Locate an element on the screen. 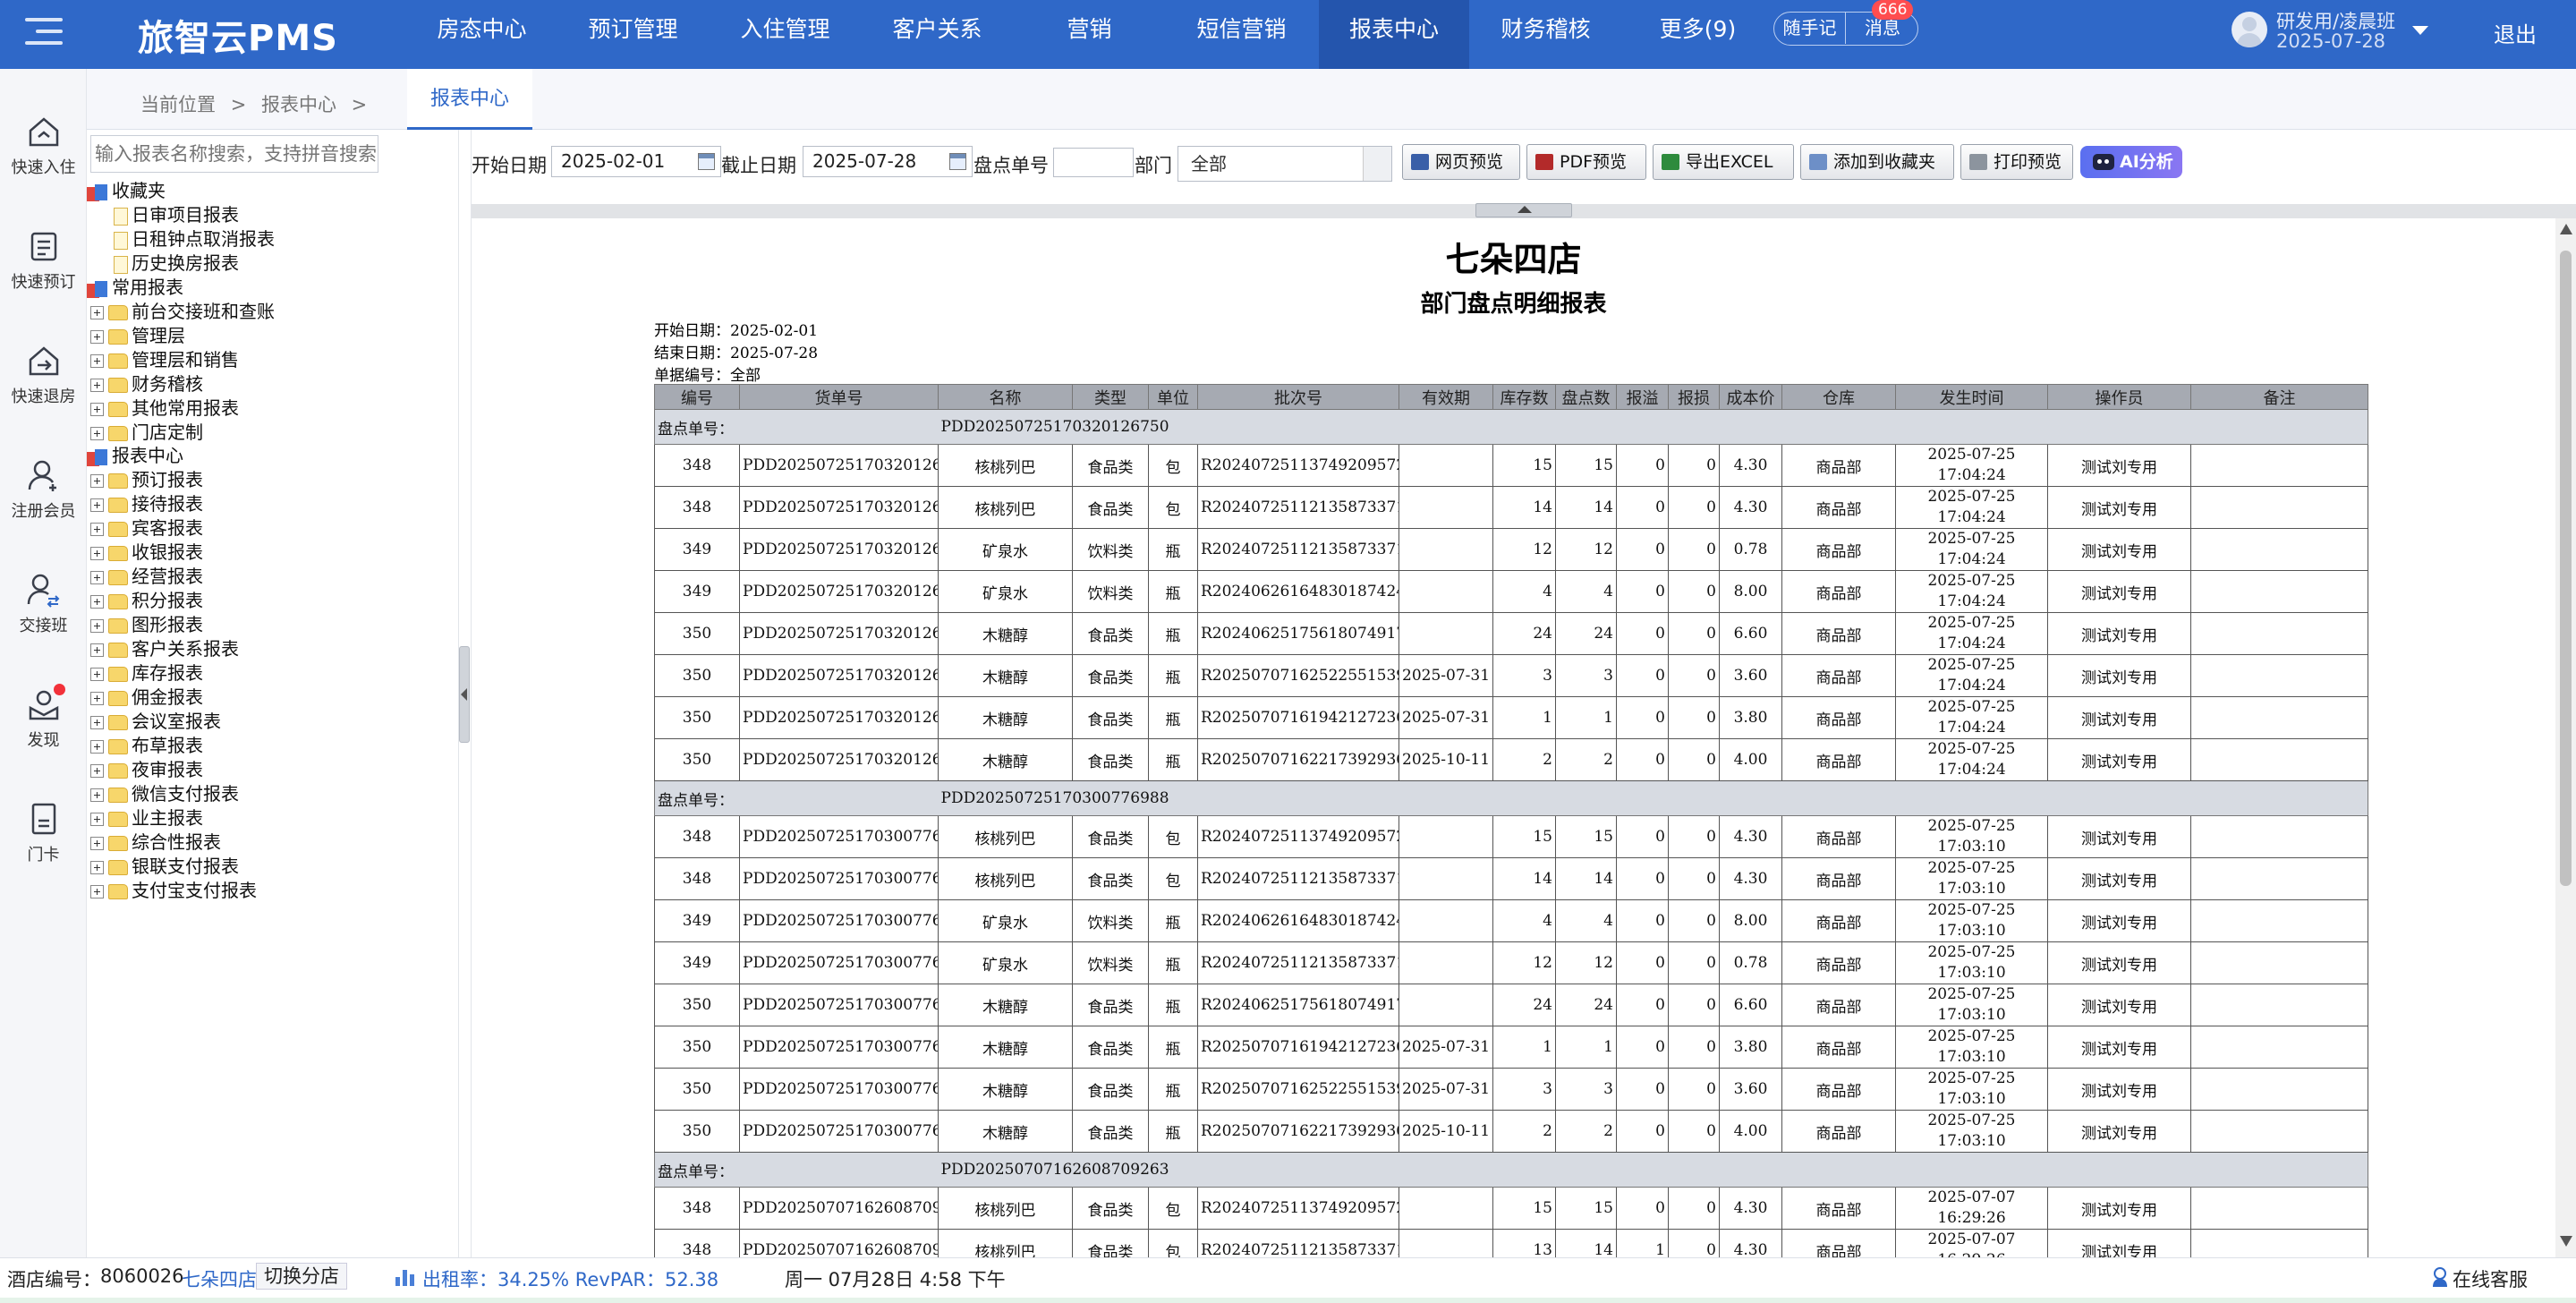 The width and height of the screenshot is (2576, 1303). tree-folder-report: 银联支付报表 is located at coordinates (164, 867).